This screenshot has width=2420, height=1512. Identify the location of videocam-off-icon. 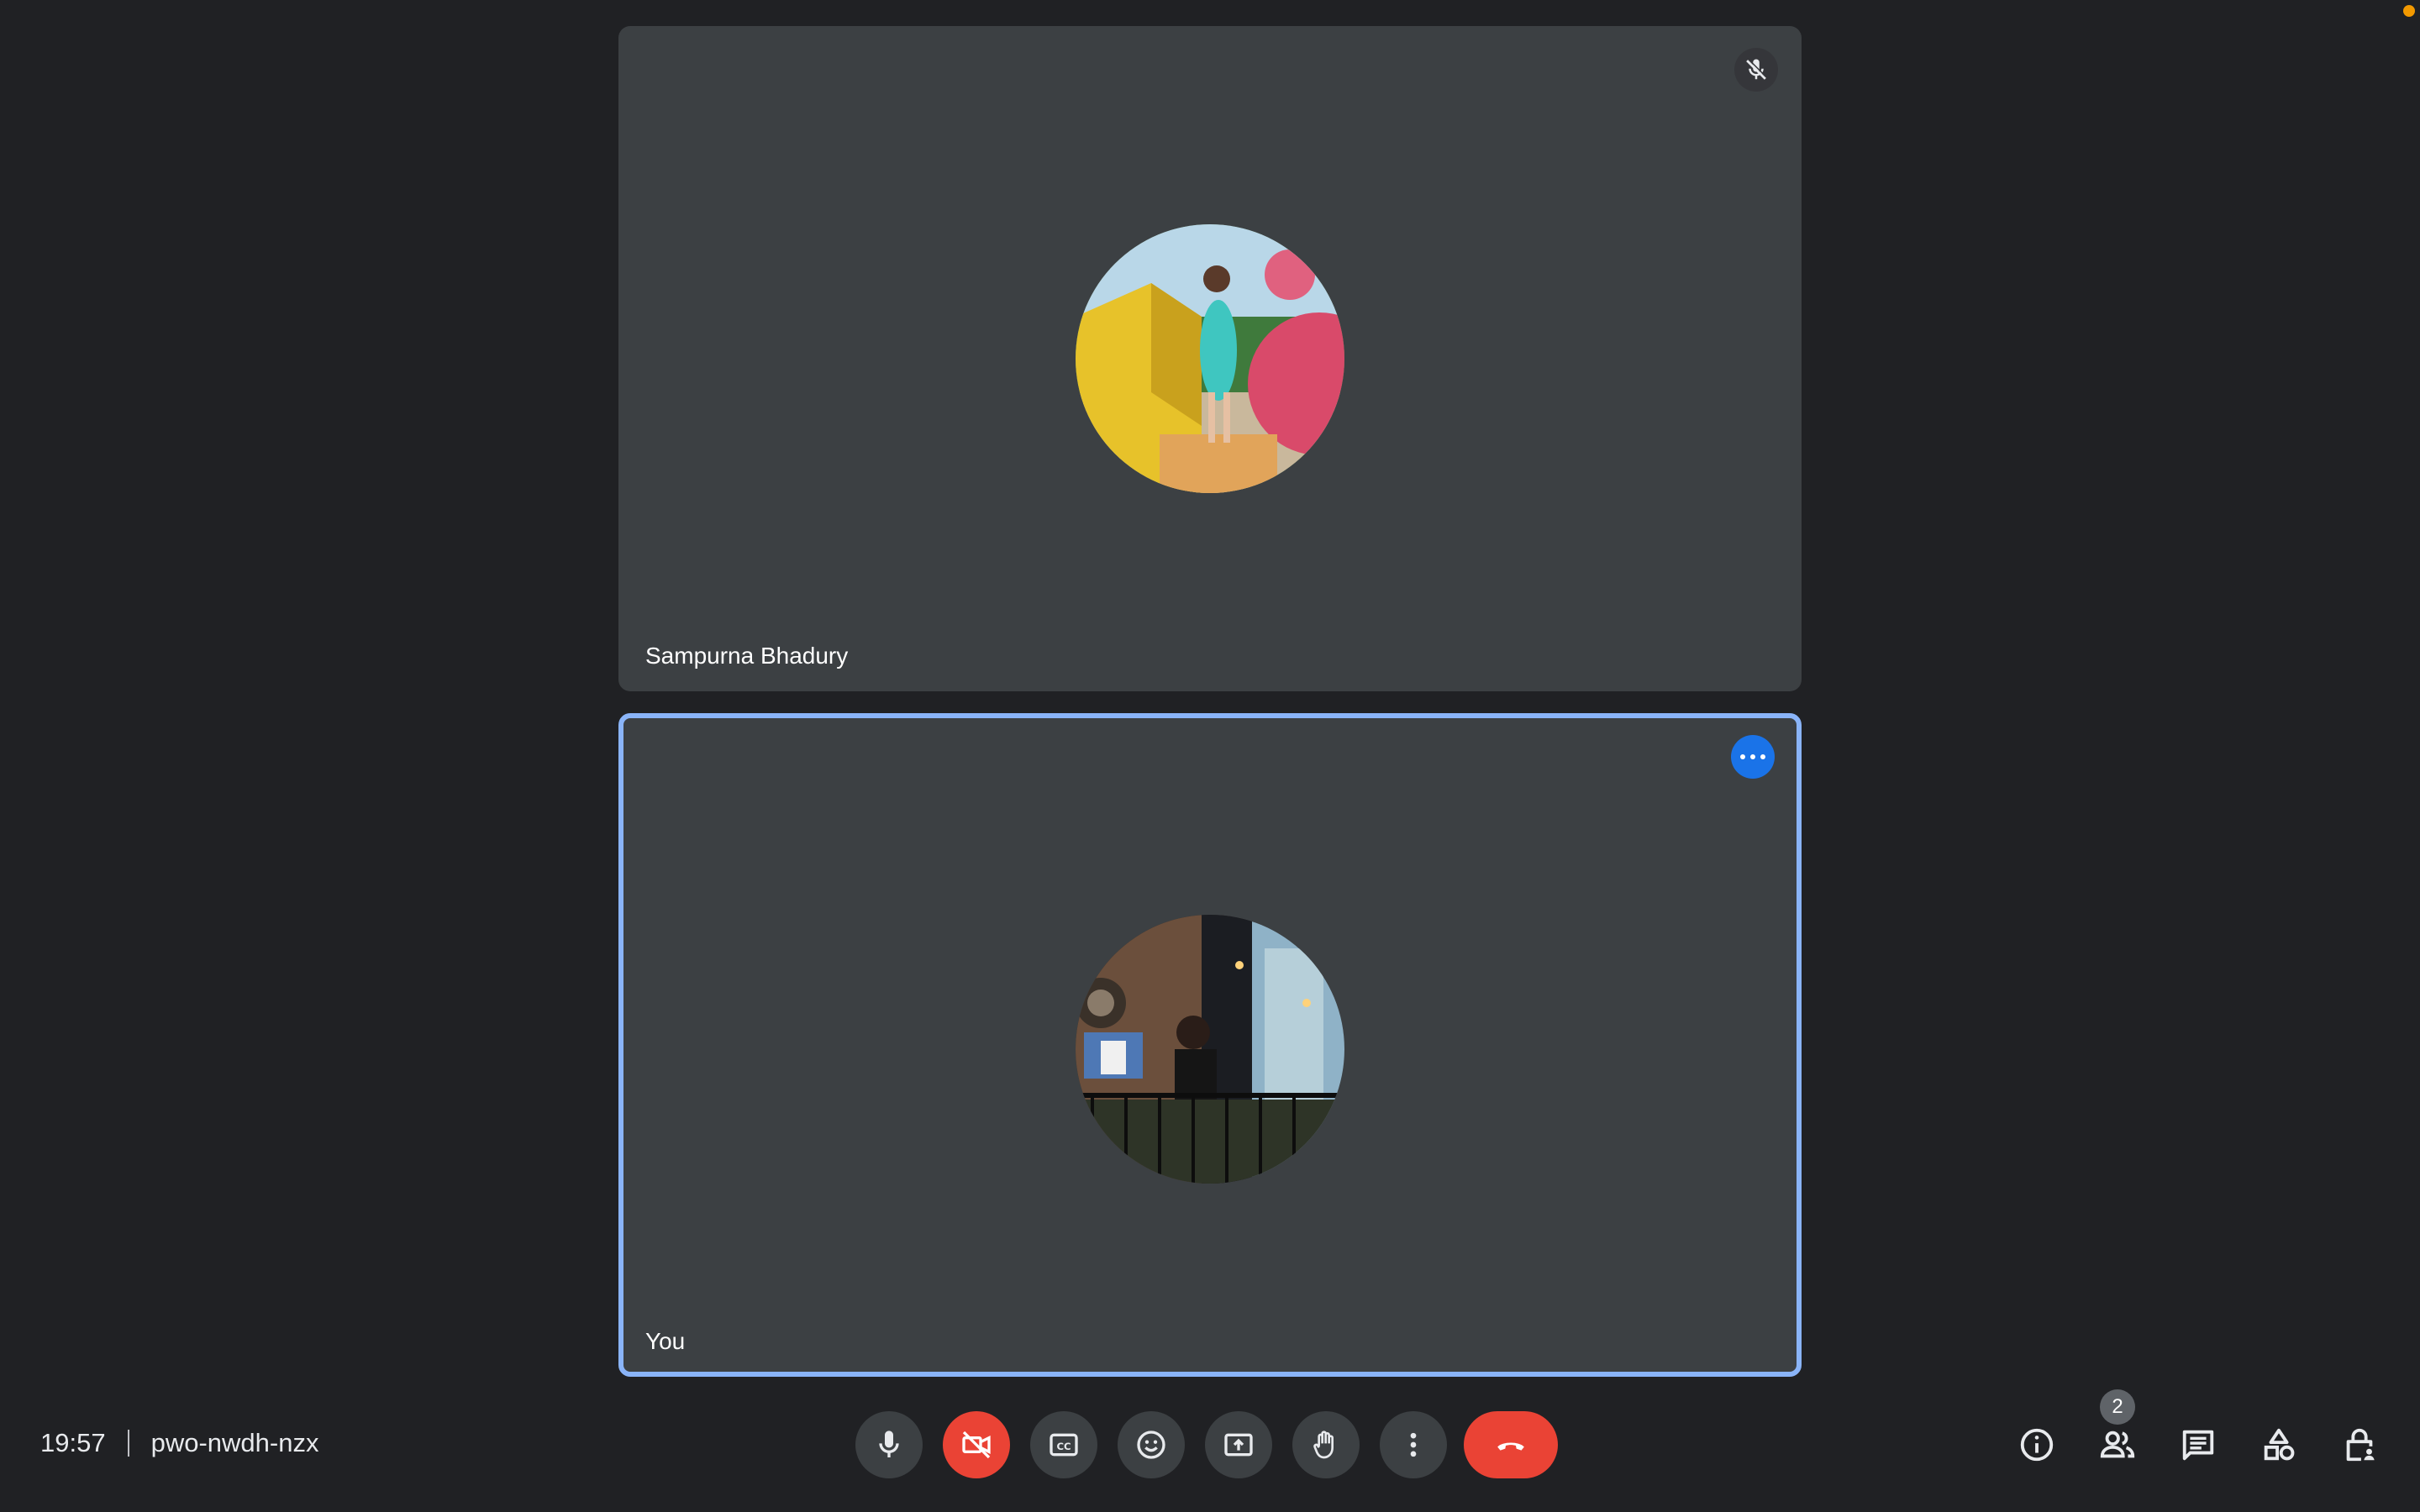
(976, 1445).